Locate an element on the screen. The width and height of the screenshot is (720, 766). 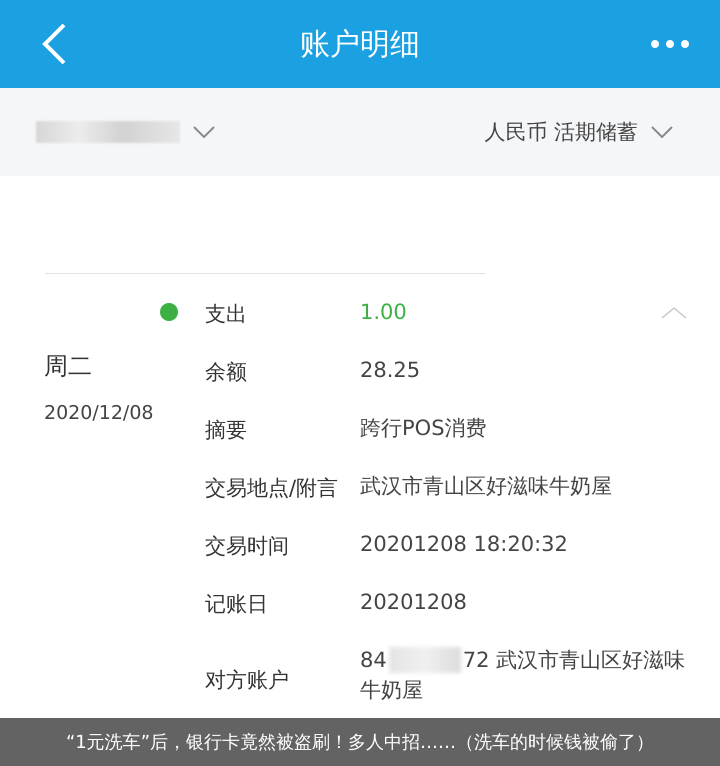
page-title: 账户明细 is located at coordinates (360, 45).